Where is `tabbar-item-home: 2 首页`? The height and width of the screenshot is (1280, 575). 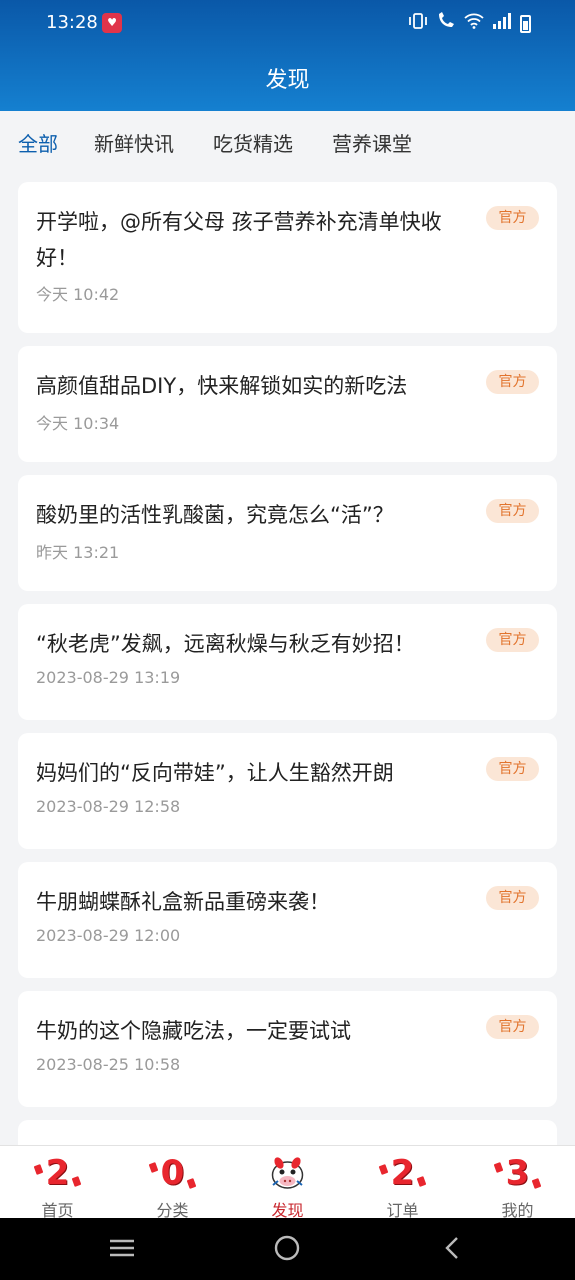 tabbar-item-home: 2 首页 is located at coordinates (57, 1183).